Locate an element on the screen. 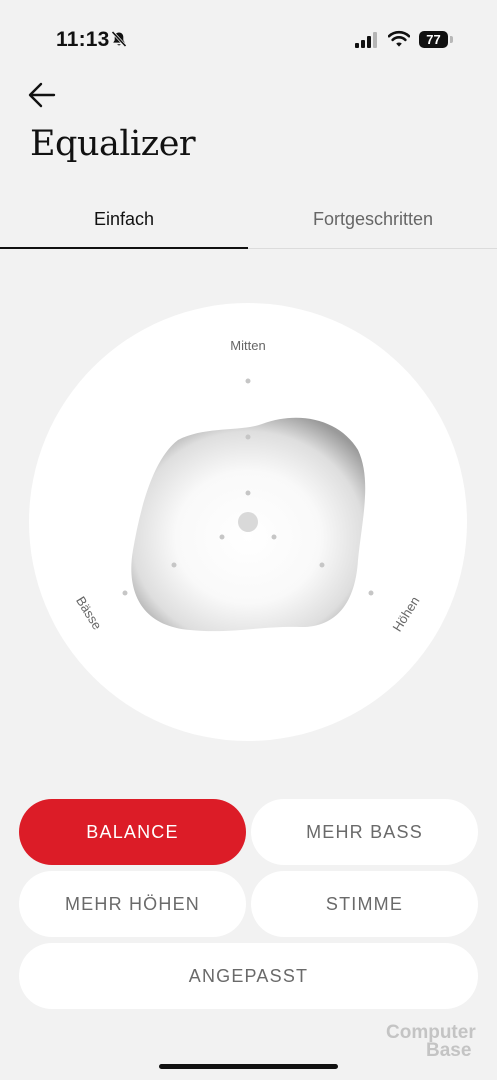  preset-more-bass-button: MEHR BASS is located at coordinates (364, 832).